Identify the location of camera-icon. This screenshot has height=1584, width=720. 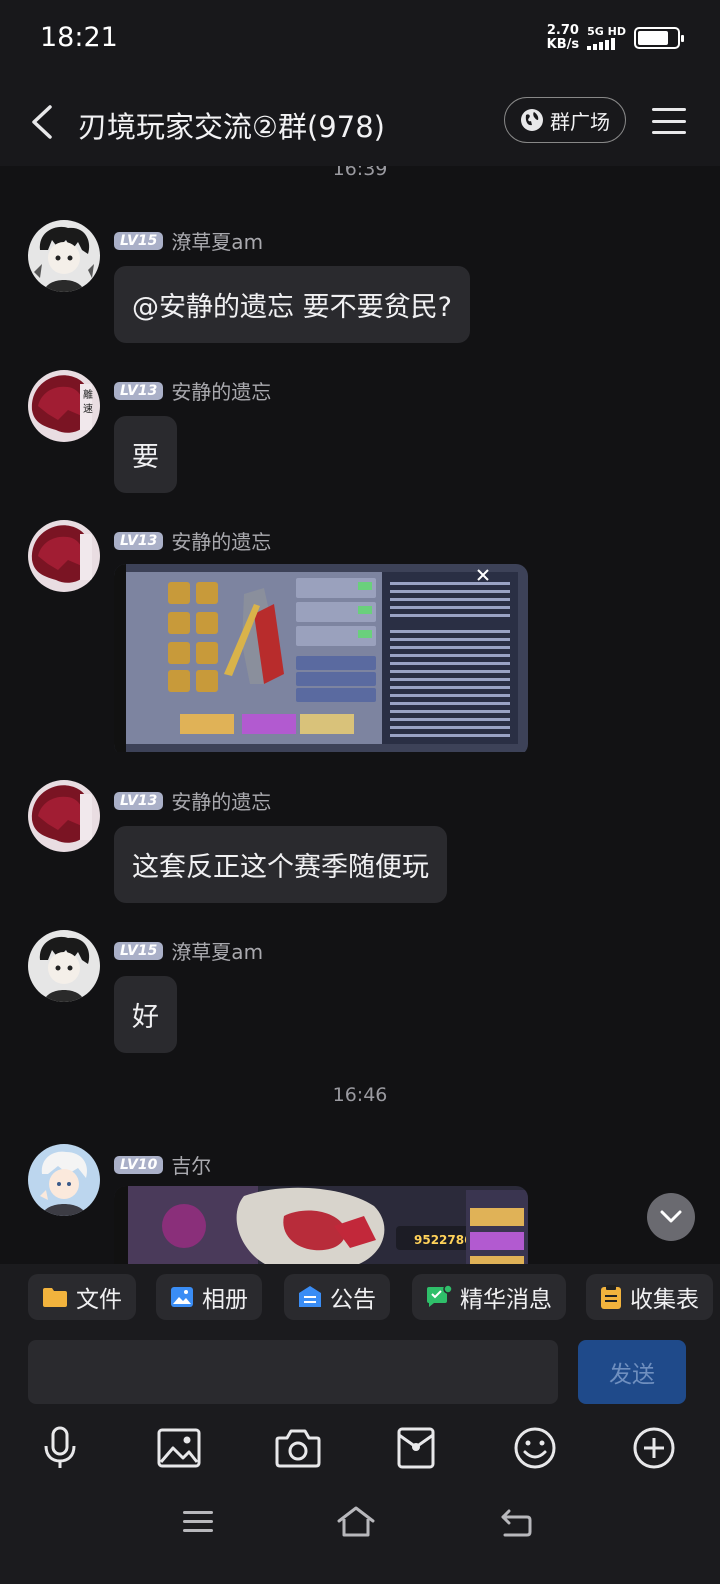
(298, 1448).